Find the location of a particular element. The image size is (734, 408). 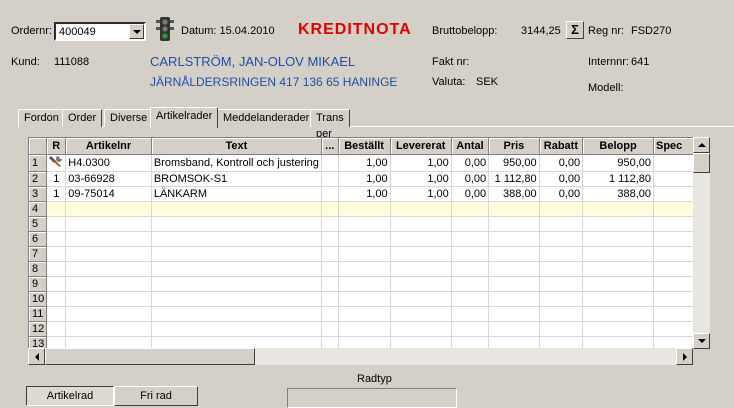

cell-artikelnr: 03-66928 is located at coordinates (108, 179).